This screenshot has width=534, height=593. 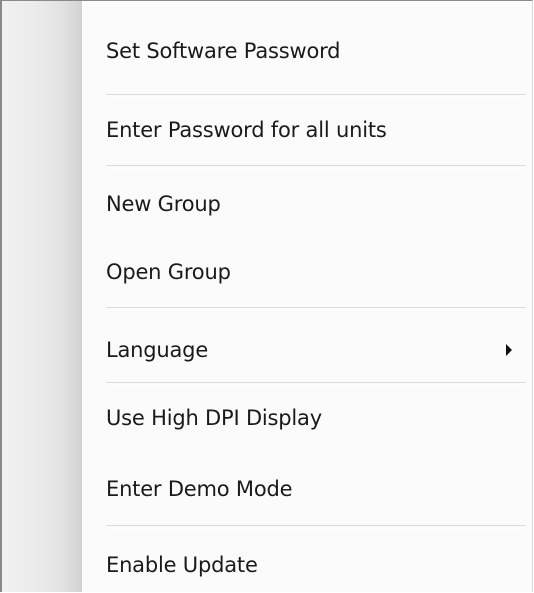 I want to click on menu-item-enter-demo-mode: Enter Demo Mode, so click(x=306, y=489).